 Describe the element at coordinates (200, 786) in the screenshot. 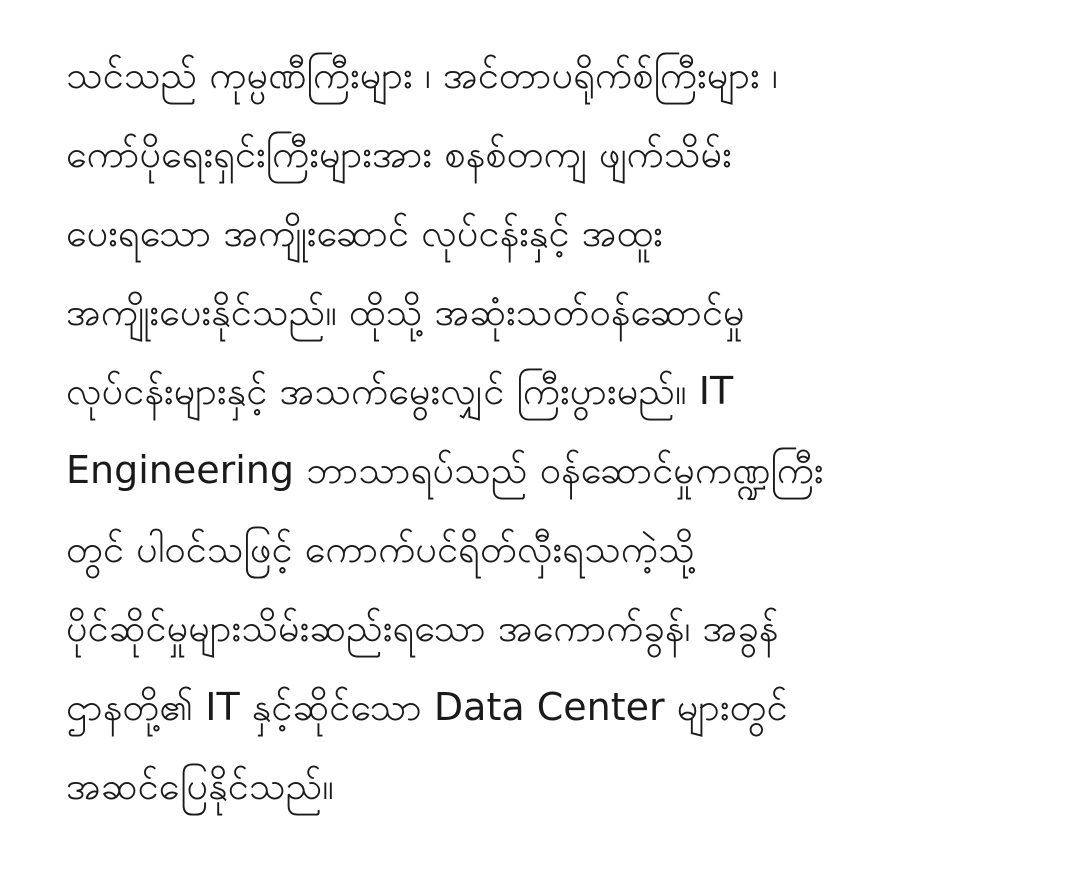

I see `paragraph-line: အဆင်ပြေနိုင်သည်။` at that location.